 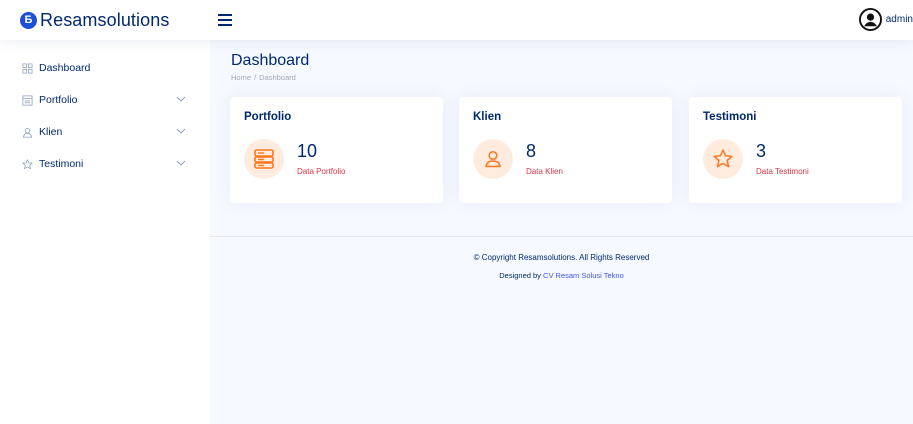 I want to click on user-avatar-icon, so click(x=870, y=19).